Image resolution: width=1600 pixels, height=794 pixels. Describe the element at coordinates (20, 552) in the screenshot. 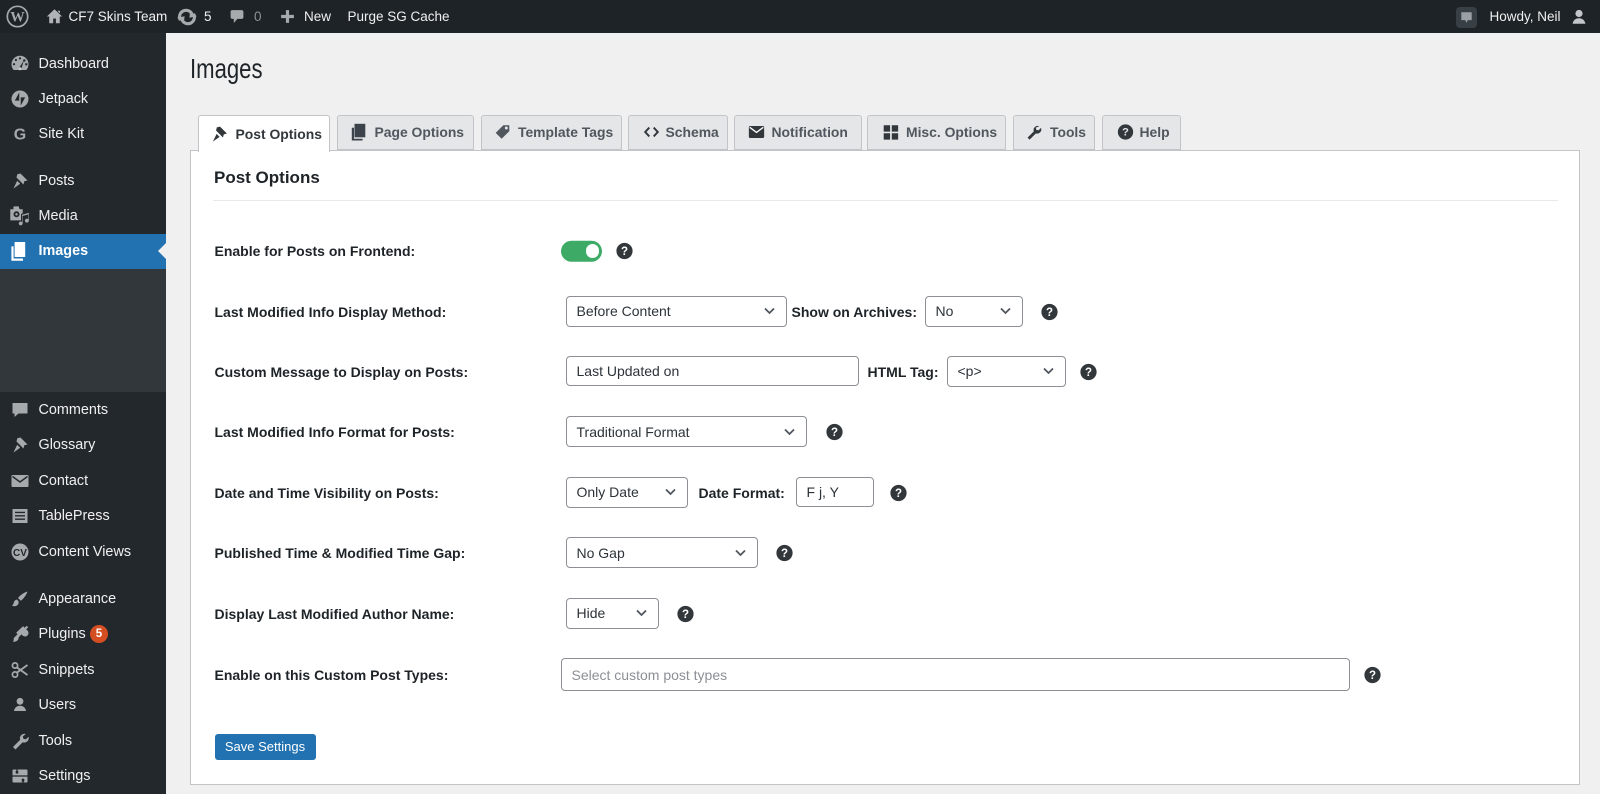

I see `svg-text: CV` at that location.